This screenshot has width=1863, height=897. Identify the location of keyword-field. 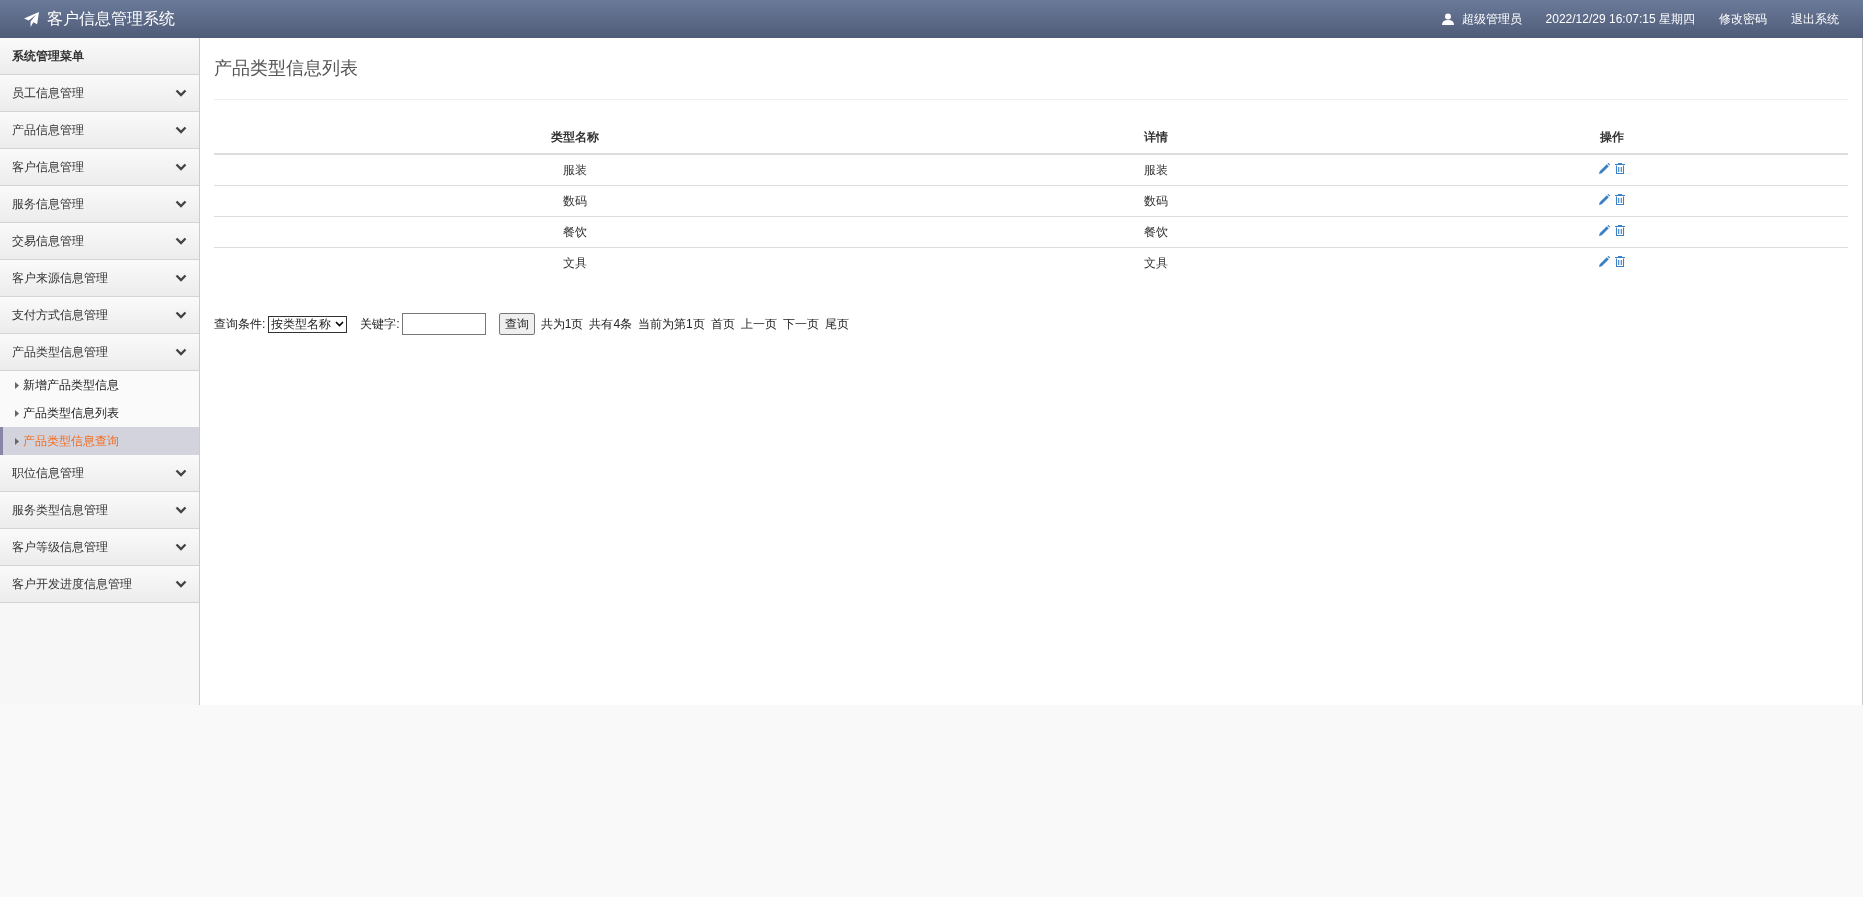
(443, 324).